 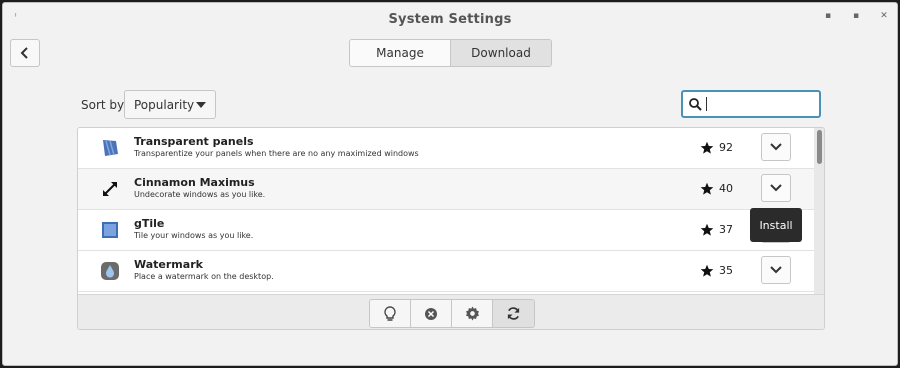 I want to click on maximize-button: ▪, so click(x=856, y=16).